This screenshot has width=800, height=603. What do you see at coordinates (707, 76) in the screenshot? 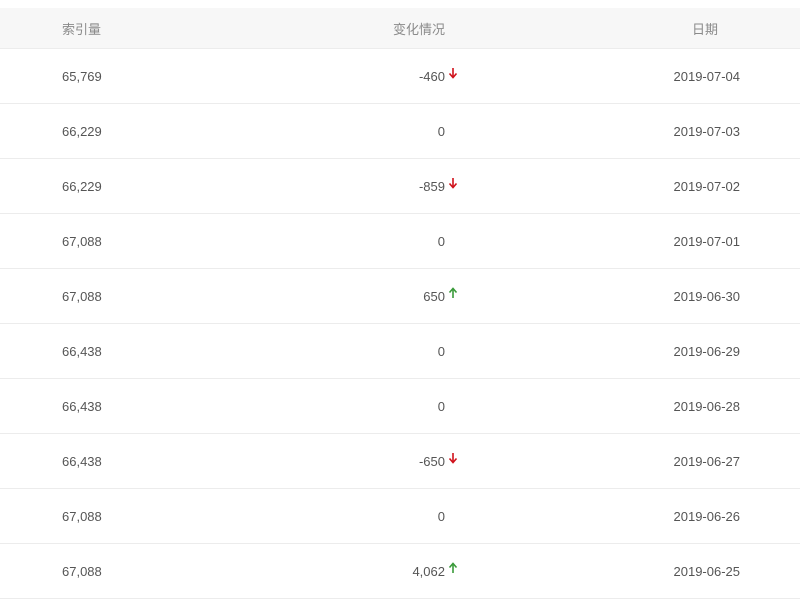
I see `cell-date: 2019-07-04` at bounding box center [707, 76].